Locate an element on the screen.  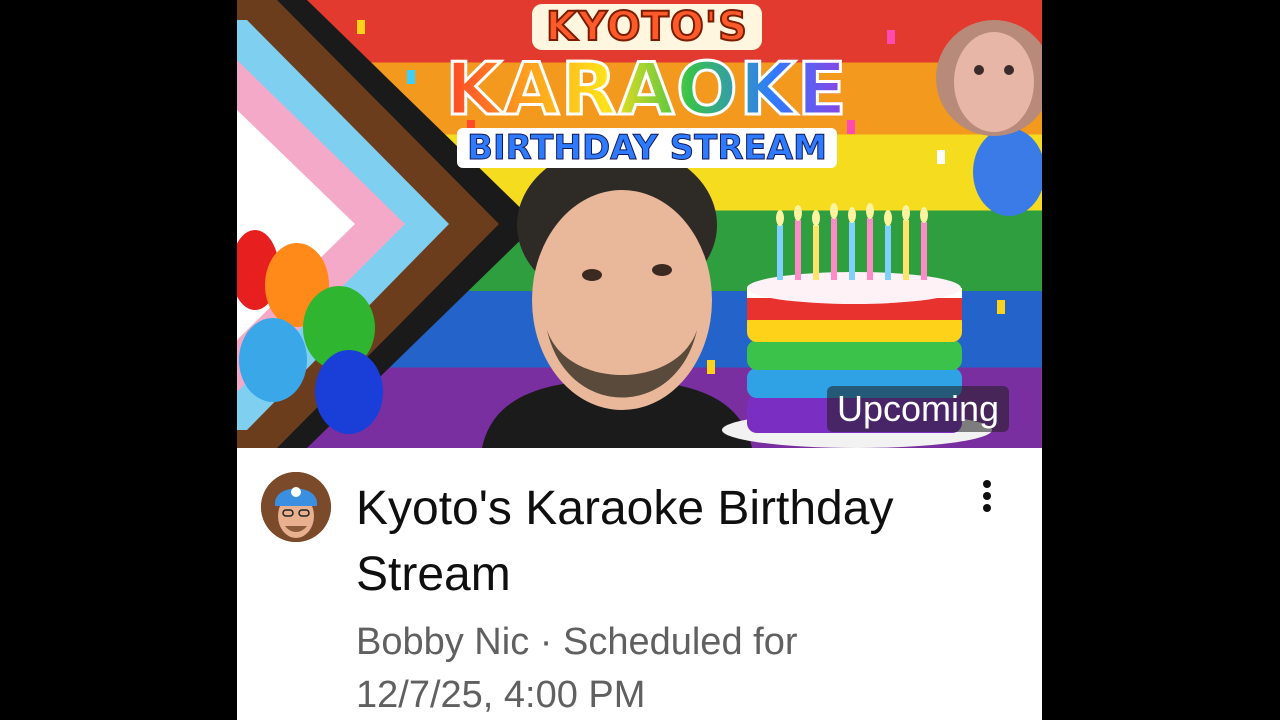
candles is located at coordinates (852, 241).